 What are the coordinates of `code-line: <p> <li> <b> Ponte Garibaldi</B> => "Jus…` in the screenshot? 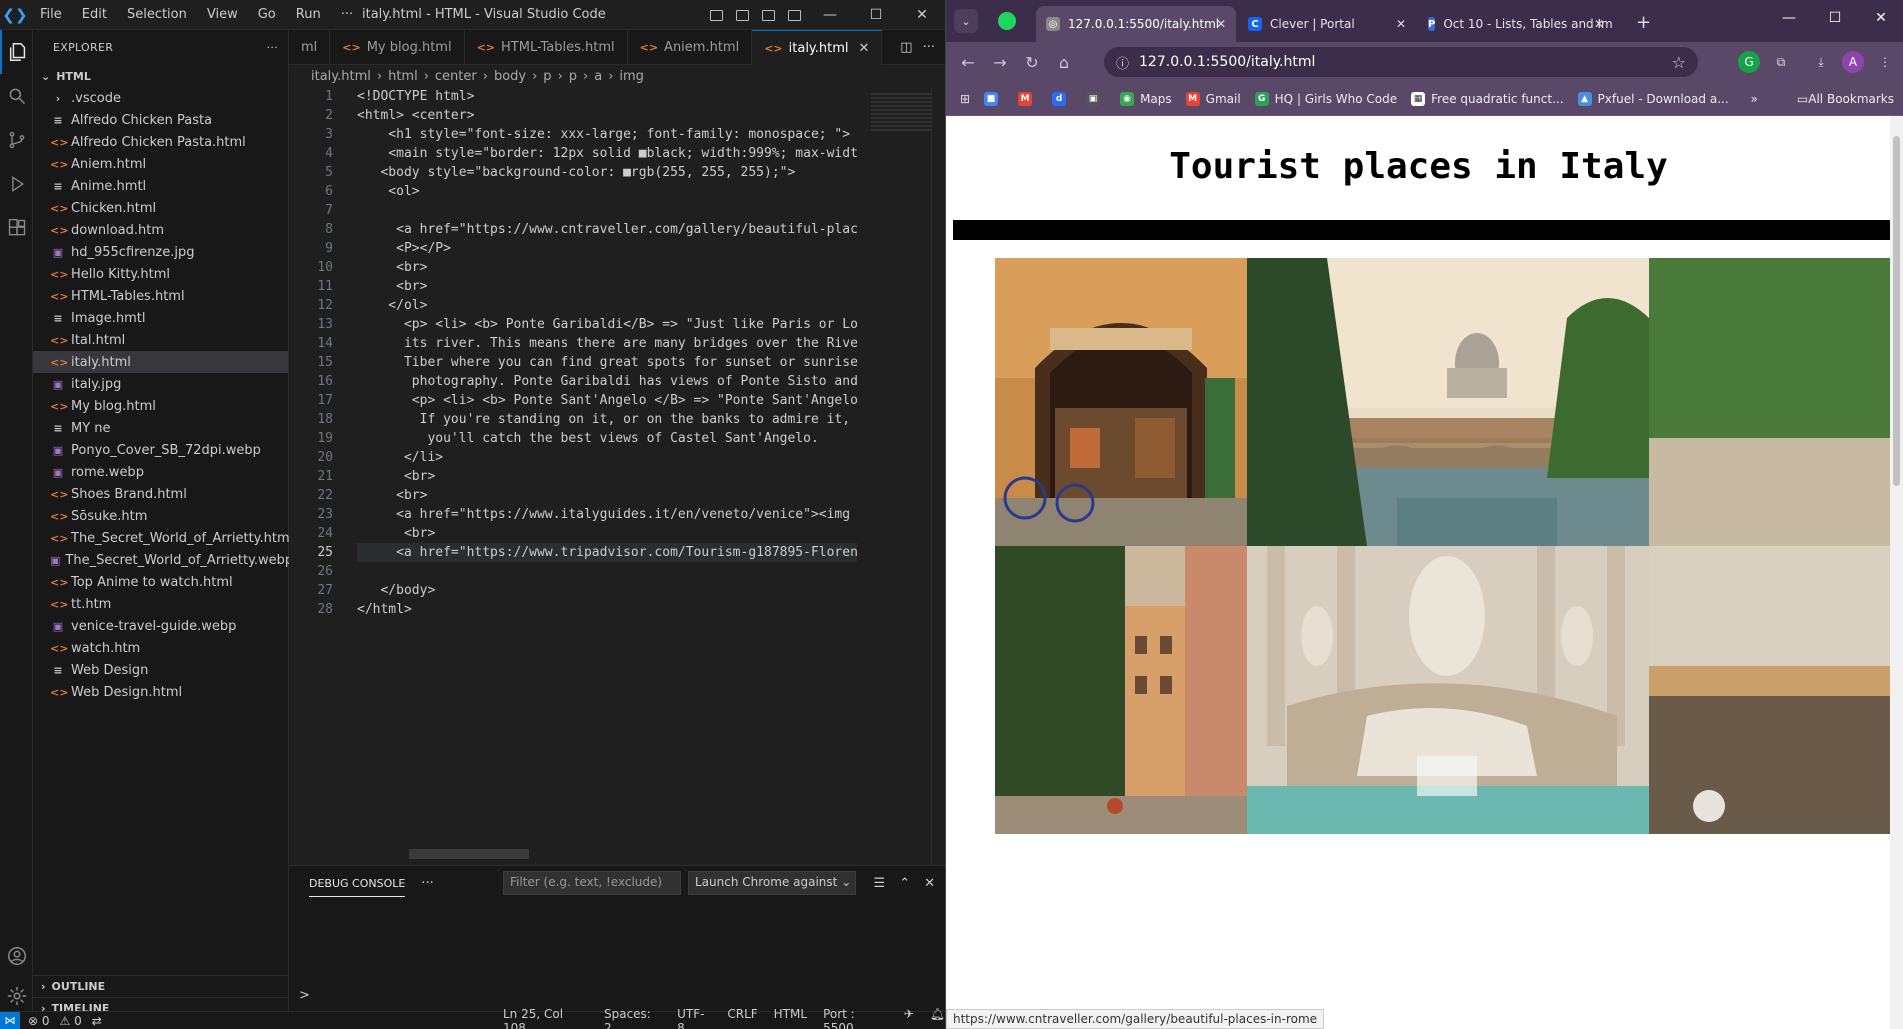 It's located at (607, 324).